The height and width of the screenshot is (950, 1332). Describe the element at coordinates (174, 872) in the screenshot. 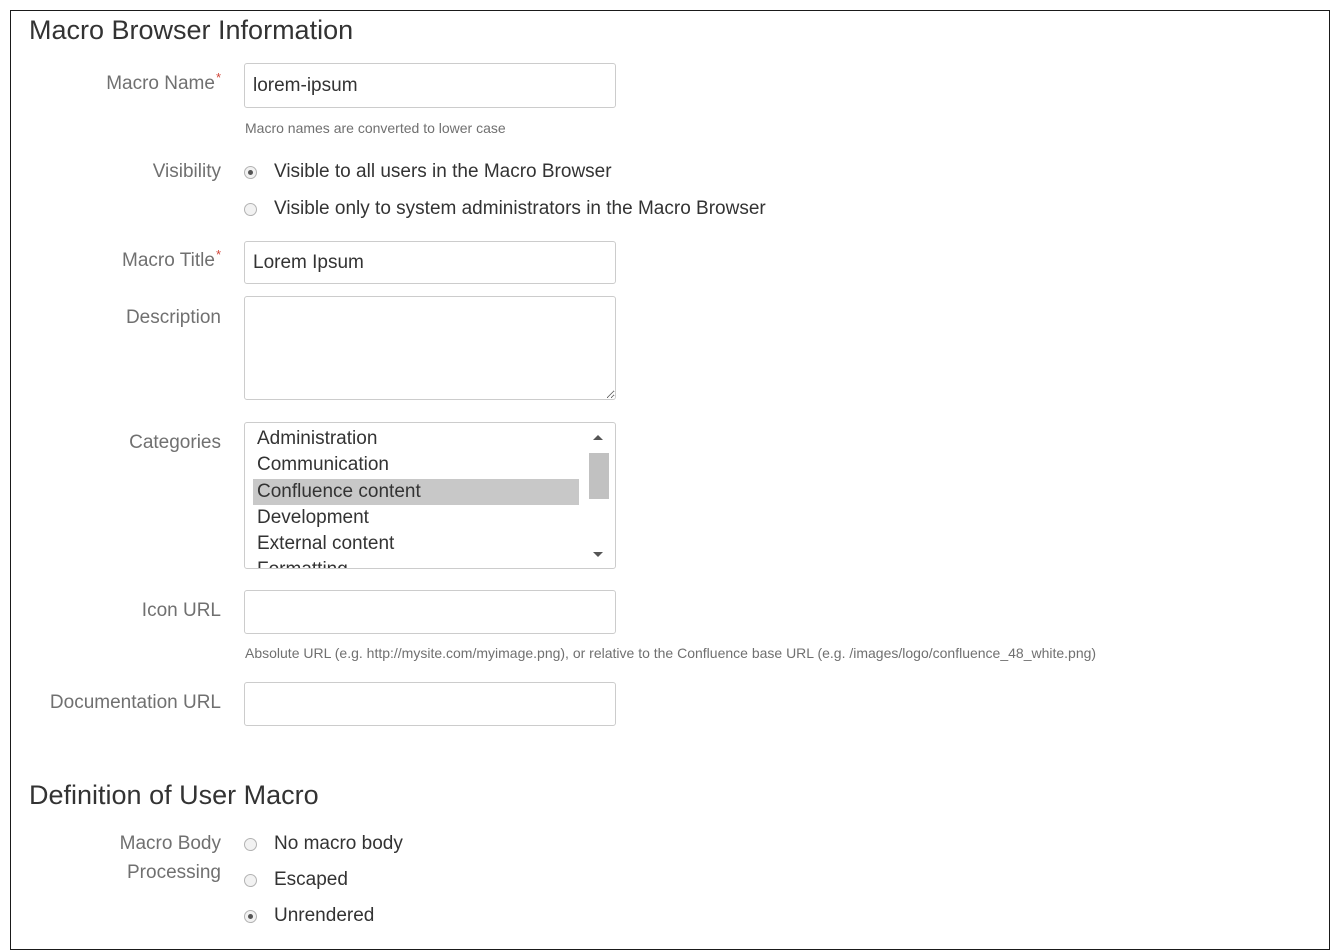

I see `body-processing-label-line2: Processing` at that location.